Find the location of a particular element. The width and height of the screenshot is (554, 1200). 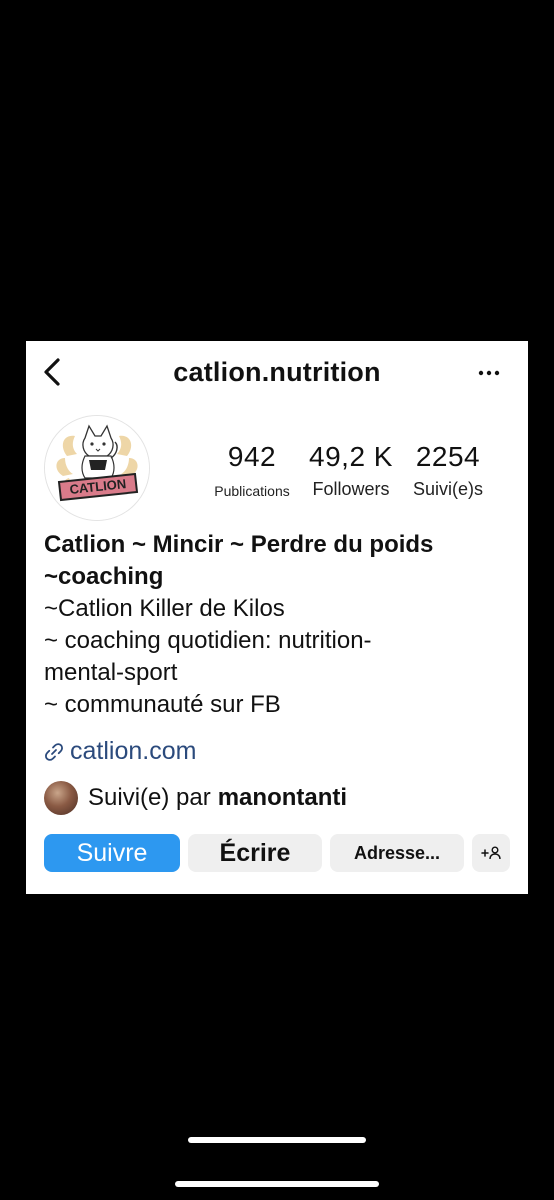

followers-count: 49,2 K is located at coordinates (351, 456).